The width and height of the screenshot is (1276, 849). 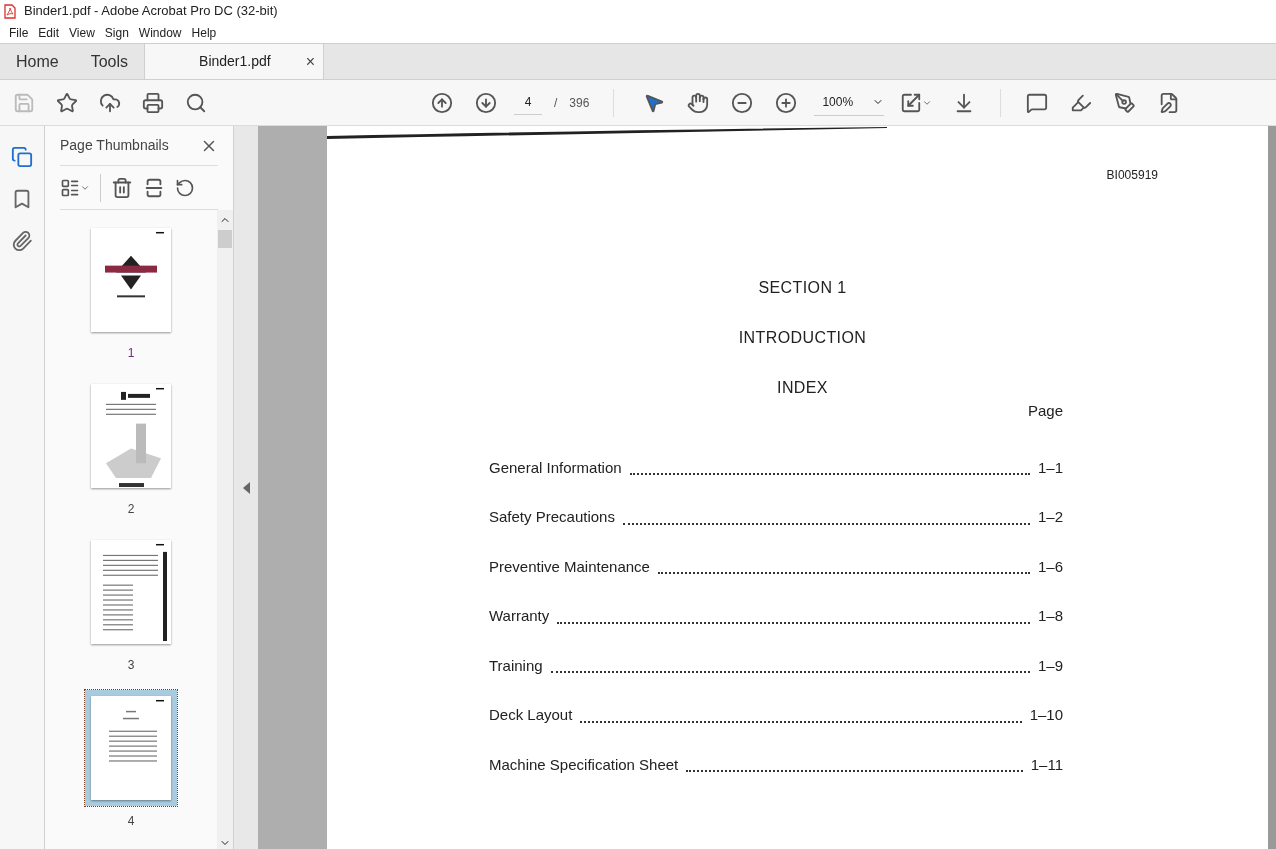 I want to click on index-entry: Safety Precautions, so click(x=552, y=517).